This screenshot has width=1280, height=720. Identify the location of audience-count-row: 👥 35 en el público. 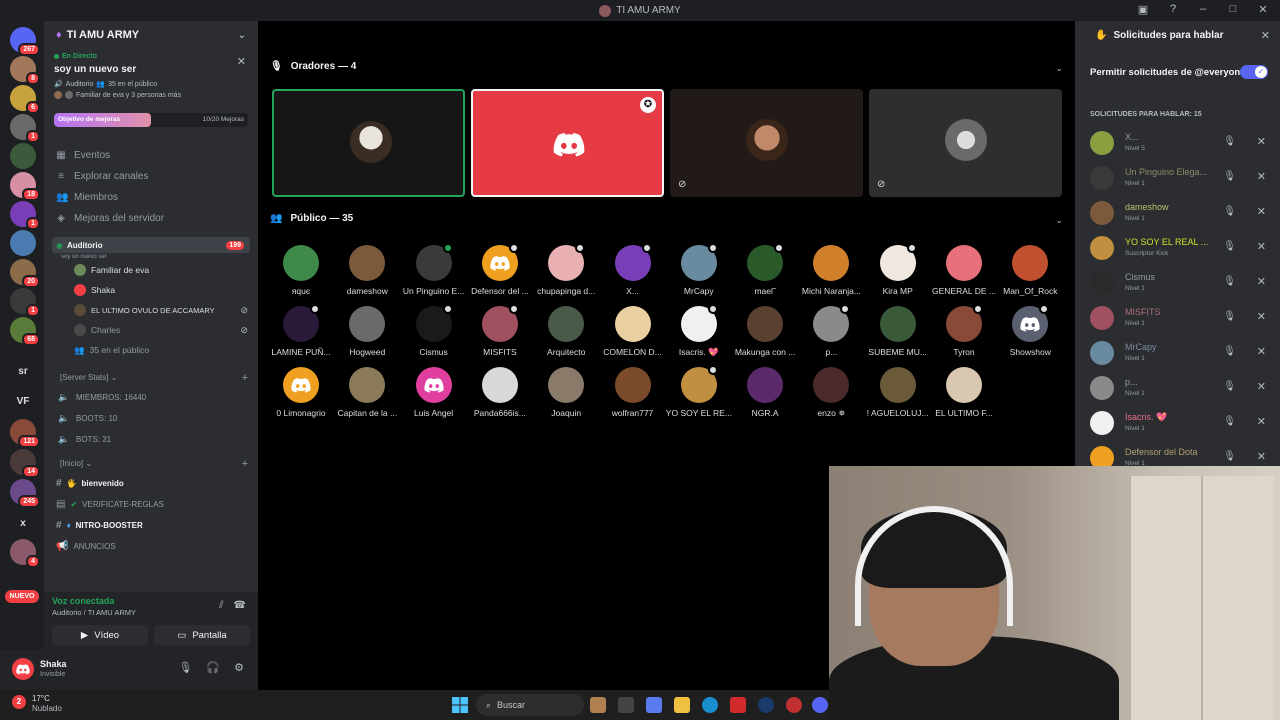
(151, 350).